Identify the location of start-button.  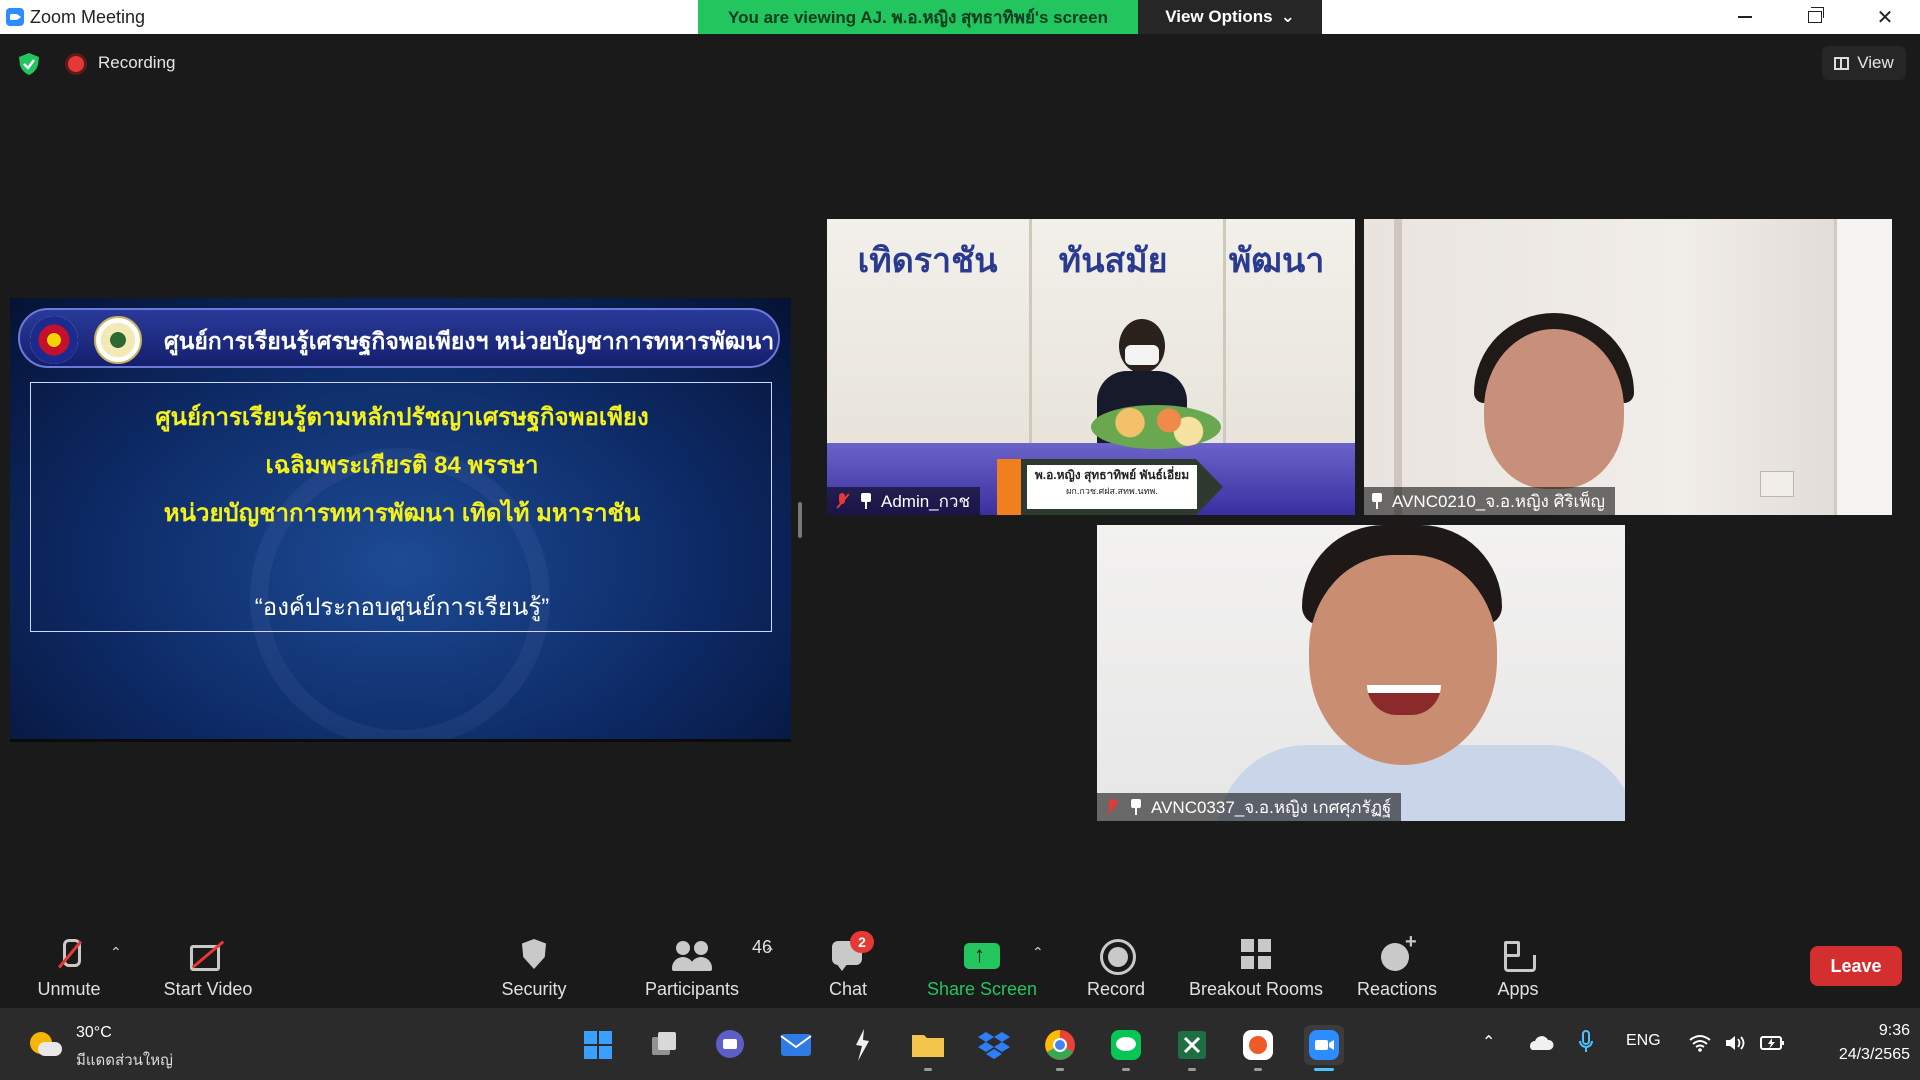
(598, 1045).